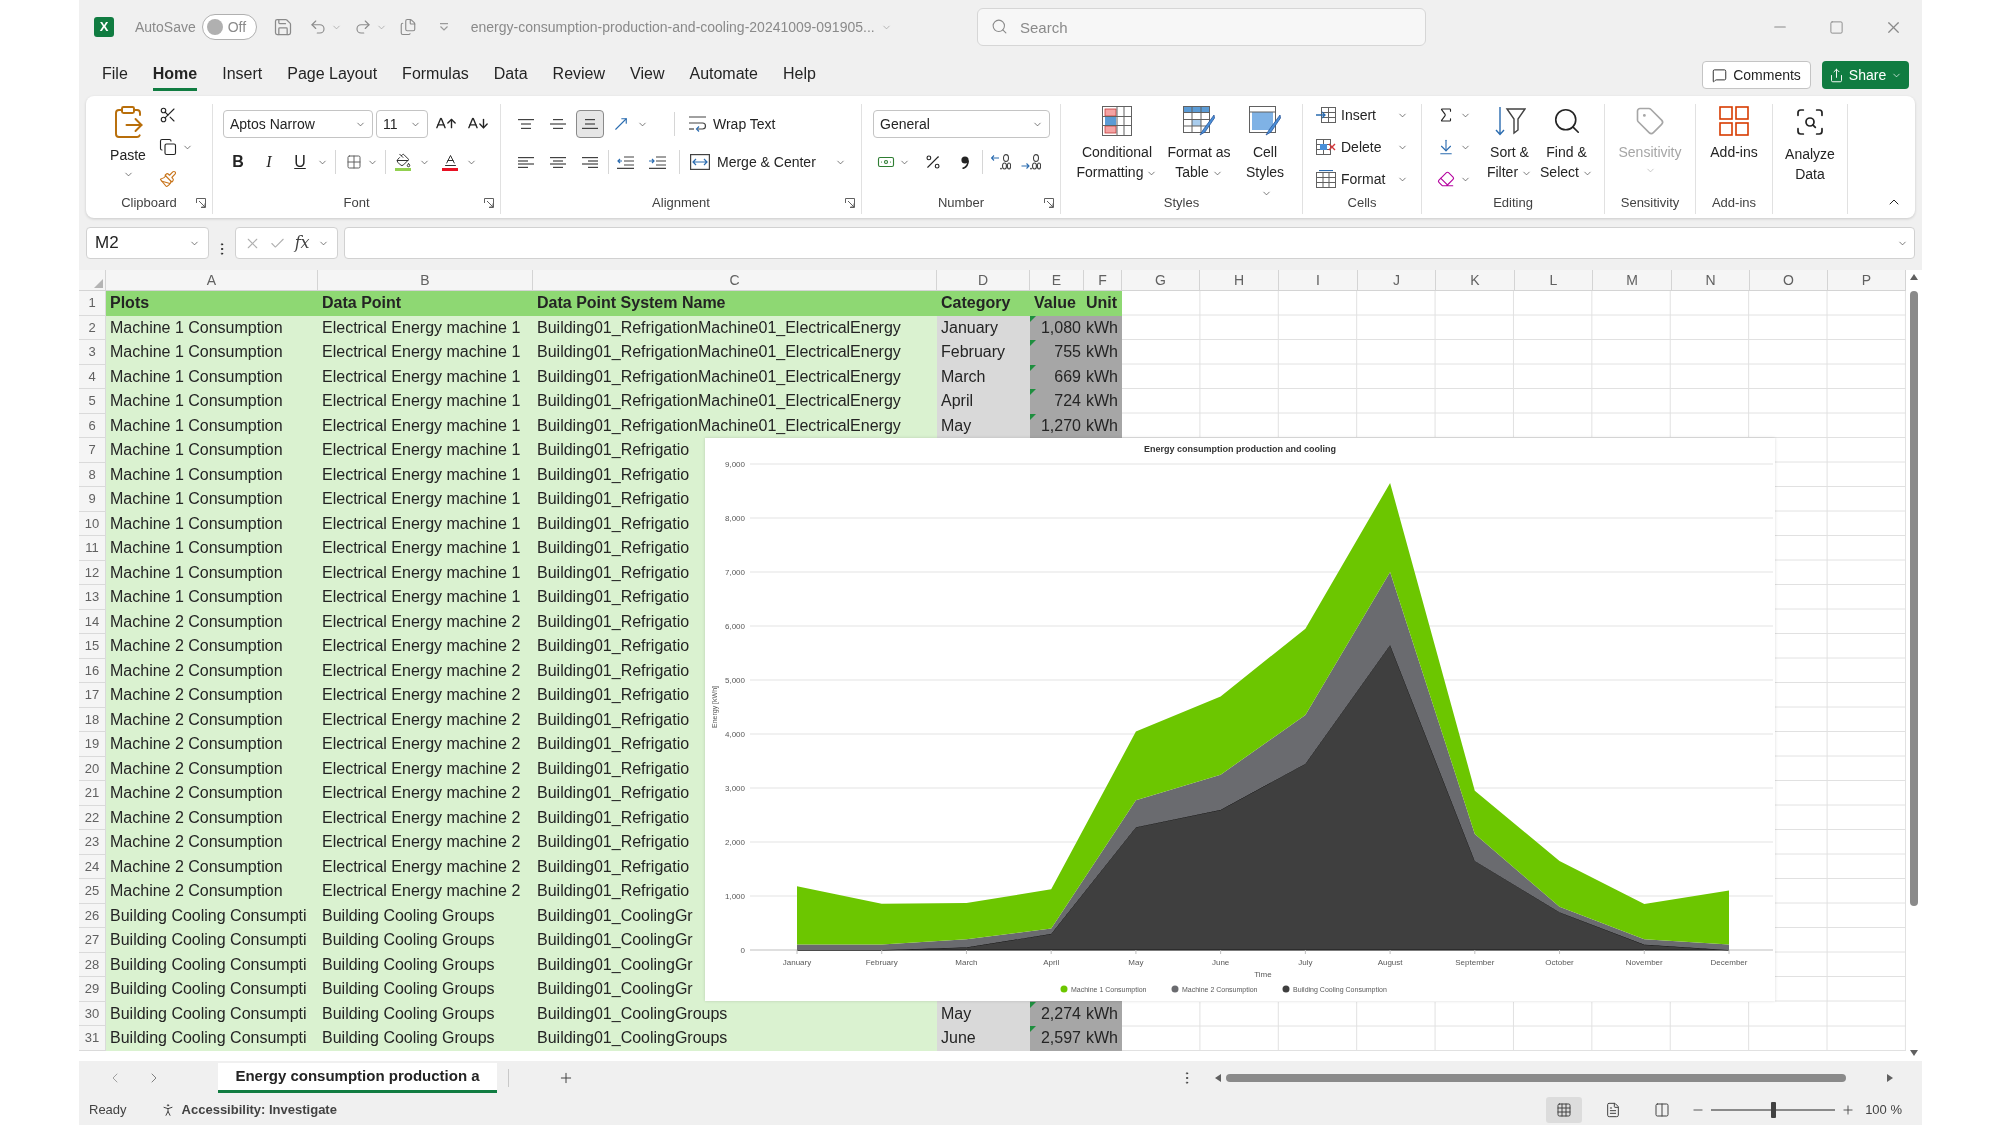 Image resolution: width=2000 pixels, height=1125 pixels. Describe the element at coordinates (104, 27) in the screenshot. I see `app-logo: X` at that location.